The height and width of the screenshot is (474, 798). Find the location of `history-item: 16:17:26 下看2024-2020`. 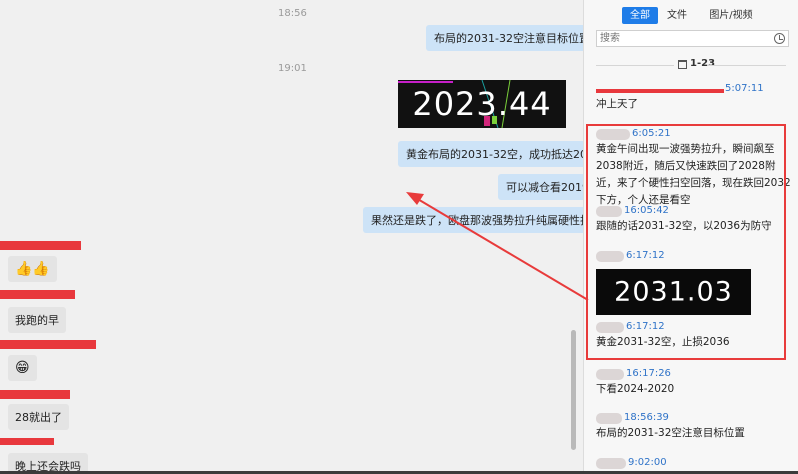

history-item: 16:17:26 下看2024-2020 is located at coordinates (693, 383).